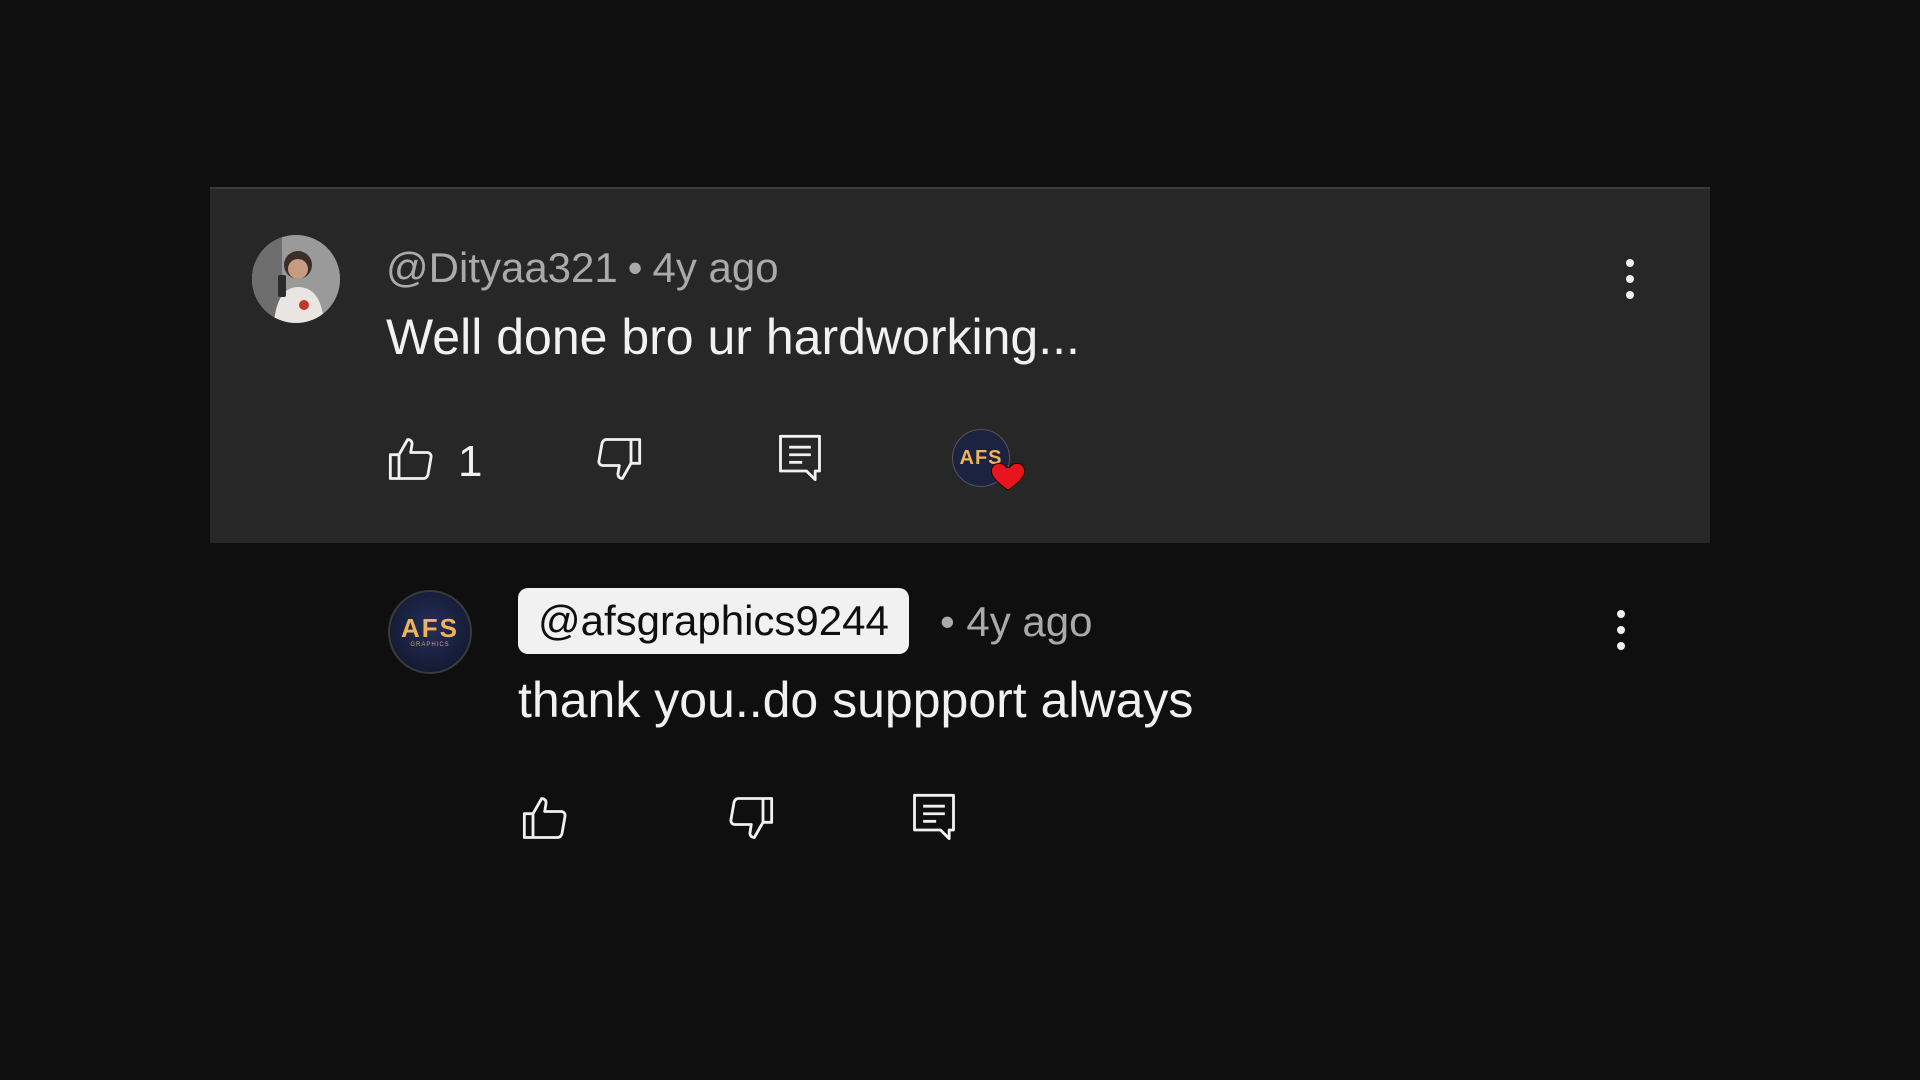  I want to click on reply-reply-button, so click(934, 817).